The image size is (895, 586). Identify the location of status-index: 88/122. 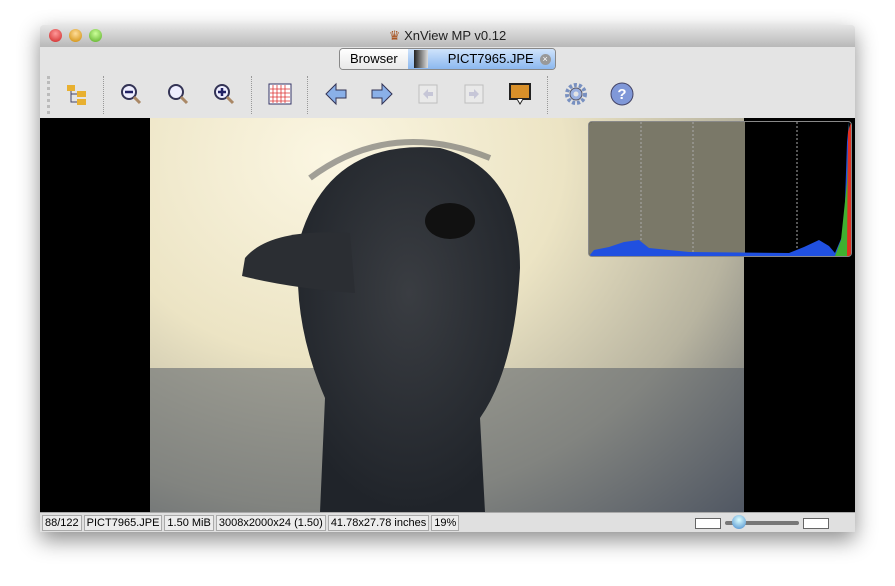
(62, 523).